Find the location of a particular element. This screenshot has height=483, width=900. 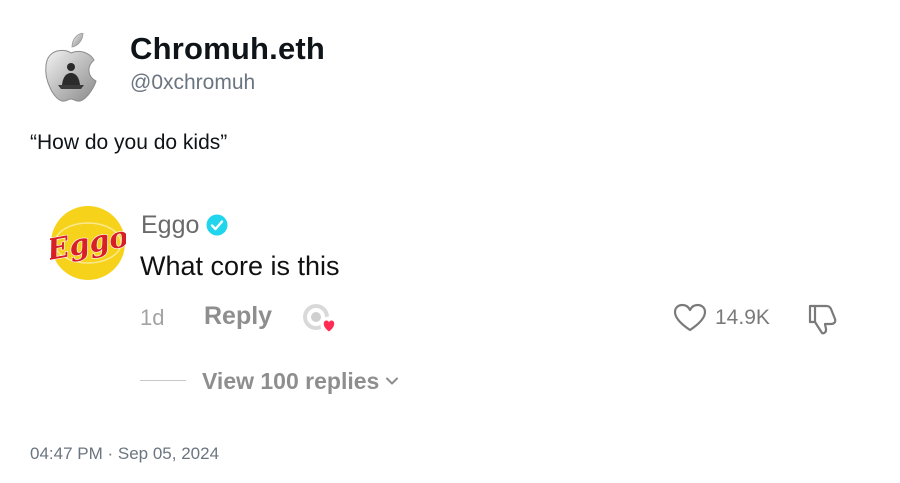

apple-logo-avatar-icon is located at coordinates (71, 67).